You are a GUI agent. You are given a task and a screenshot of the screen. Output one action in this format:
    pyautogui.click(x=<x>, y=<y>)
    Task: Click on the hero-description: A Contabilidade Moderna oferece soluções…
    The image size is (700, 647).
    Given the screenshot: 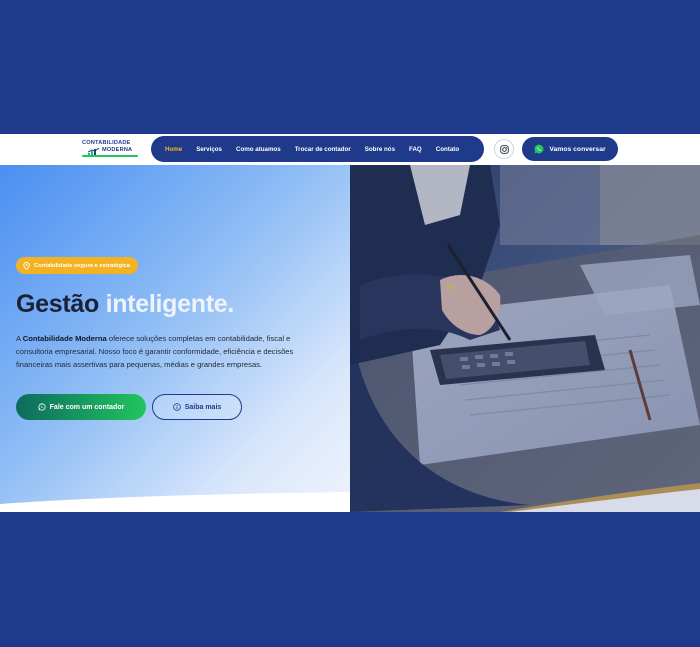 What is the action you would take?
    pyautogui.click(x=161, y=352)
    